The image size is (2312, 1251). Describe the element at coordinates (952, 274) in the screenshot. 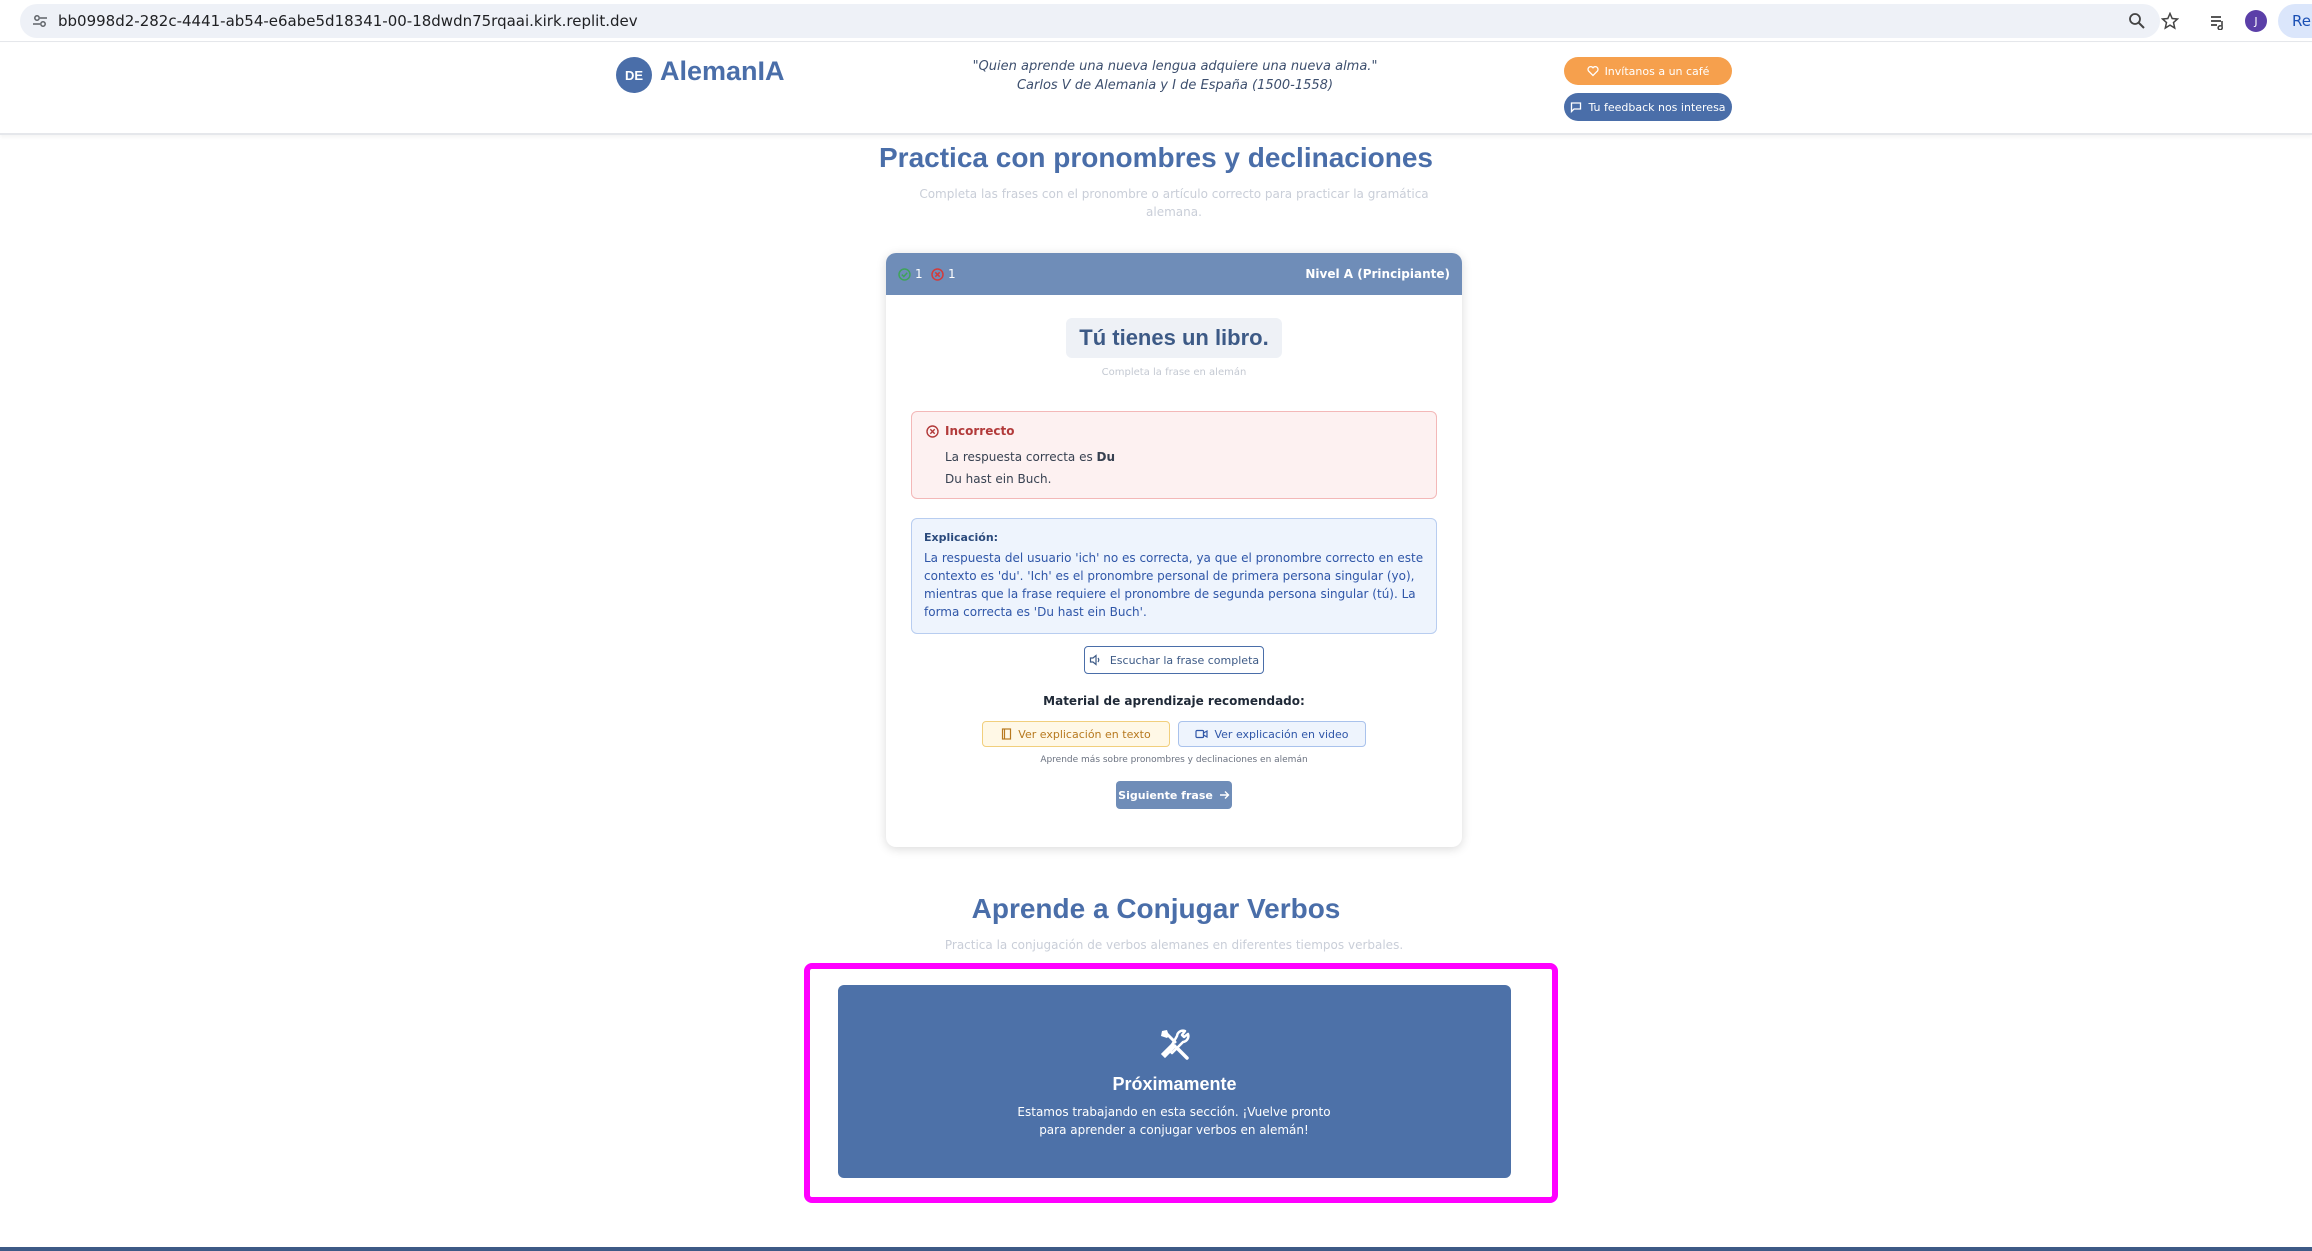

I see `incorrect-count: 1` at that location.